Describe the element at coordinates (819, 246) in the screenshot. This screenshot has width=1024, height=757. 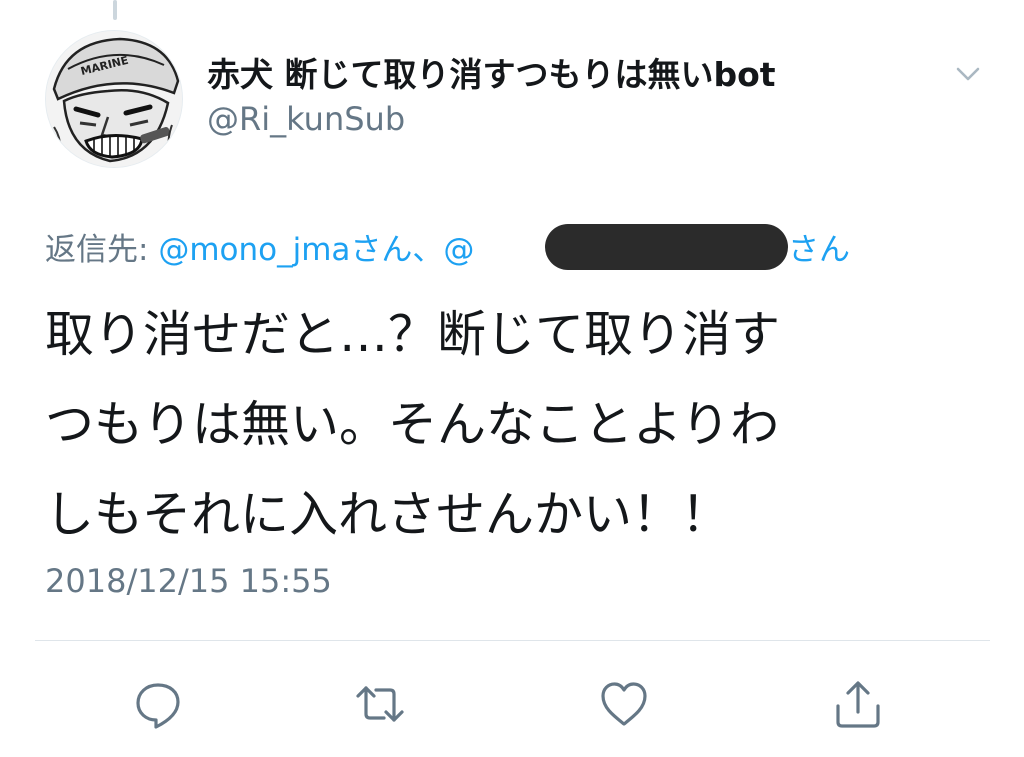
I see `reply-mention-suffix: さん` at that location.